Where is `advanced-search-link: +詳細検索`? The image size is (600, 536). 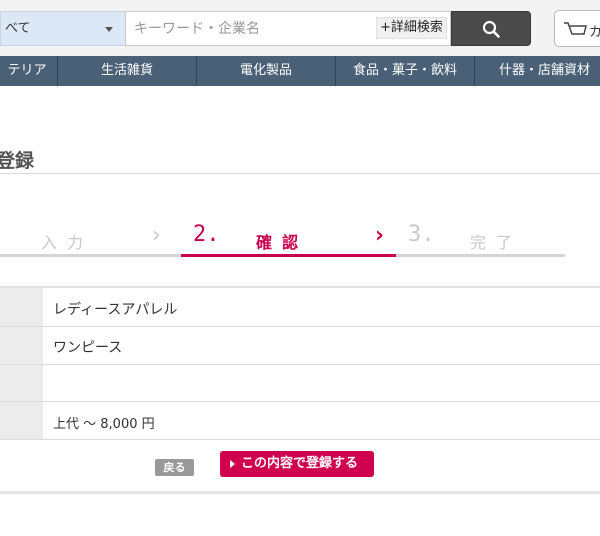
advanced-search-link: +詳細検索 is located at coordinates (411, 28).